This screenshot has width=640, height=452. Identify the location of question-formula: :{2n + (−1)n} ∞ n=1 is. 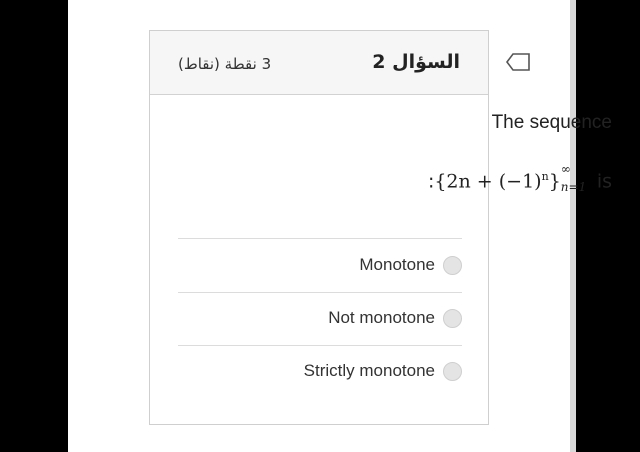
(520, 178).